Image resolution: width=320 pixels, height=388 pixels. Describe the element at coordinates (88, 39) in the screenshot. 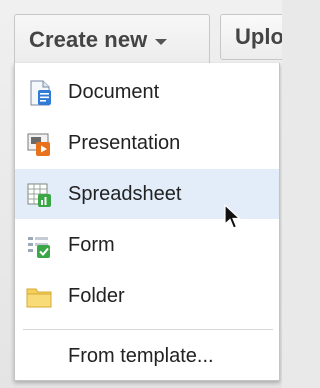

I see `create-new-label: Create new` at that location.